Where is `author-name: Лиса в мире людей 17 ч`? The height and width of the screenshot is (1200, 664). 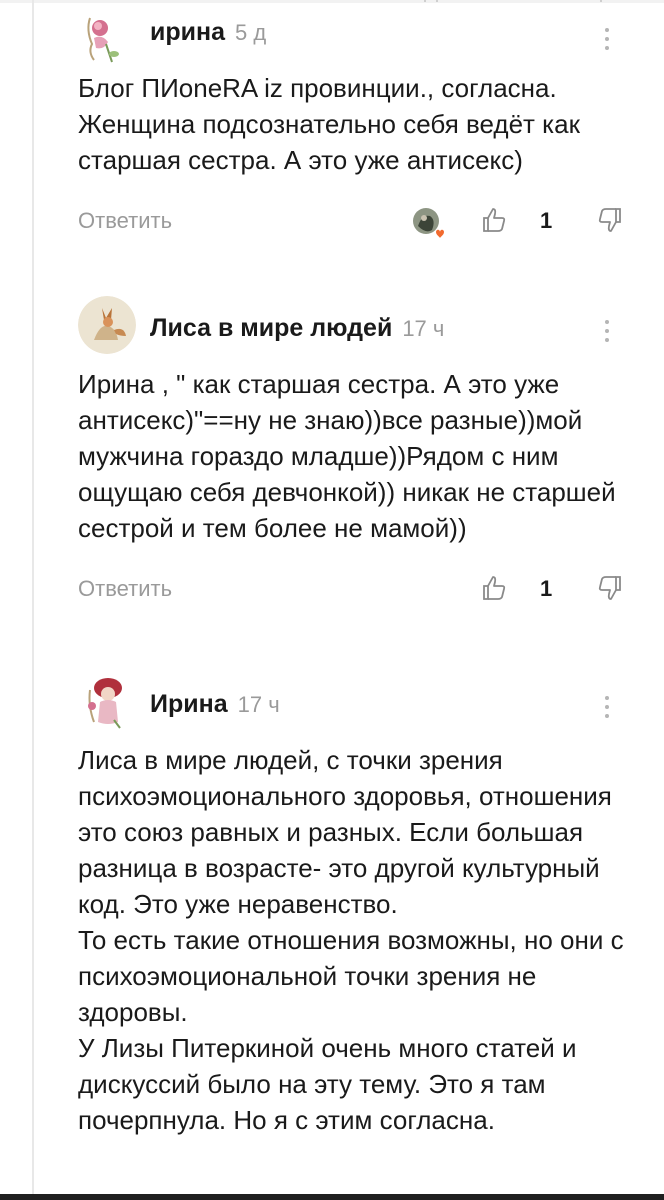 author-name: Лиса в мире людей 17 ч is located at coordinates (297, 328).